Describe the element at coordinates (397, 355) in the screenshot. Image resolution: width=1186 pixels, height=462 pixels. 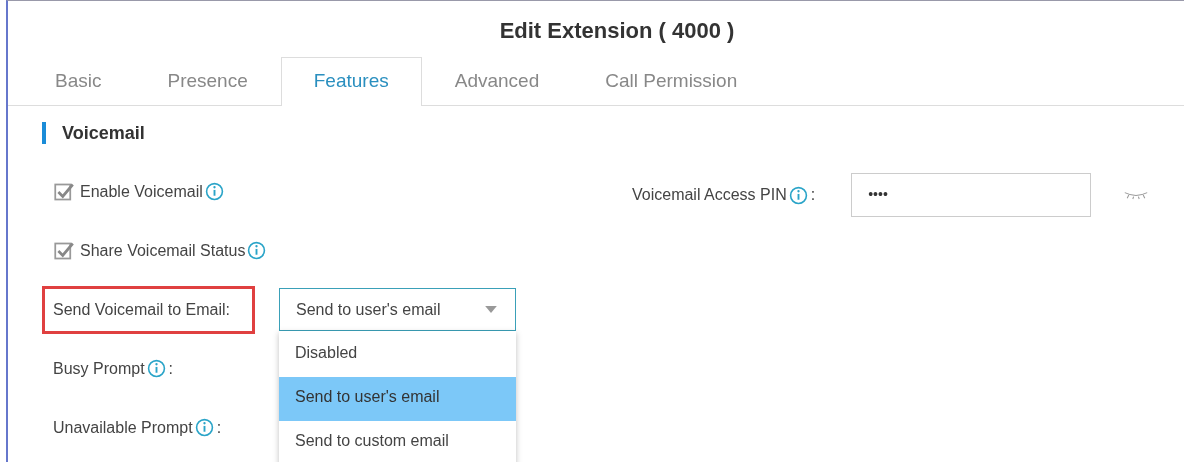
I see `dropdown-option: Disabled` at that location.